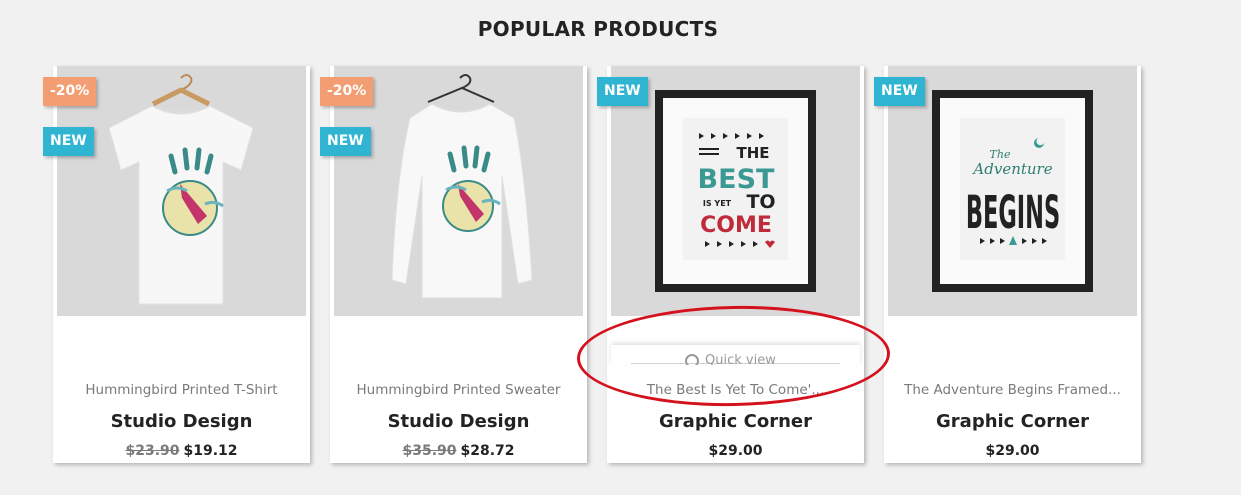 Image resolution: width=1241 pixels, height=495 pixels. I want to click on section-title: POPULAR PRODUCTS, so click(598, 29).